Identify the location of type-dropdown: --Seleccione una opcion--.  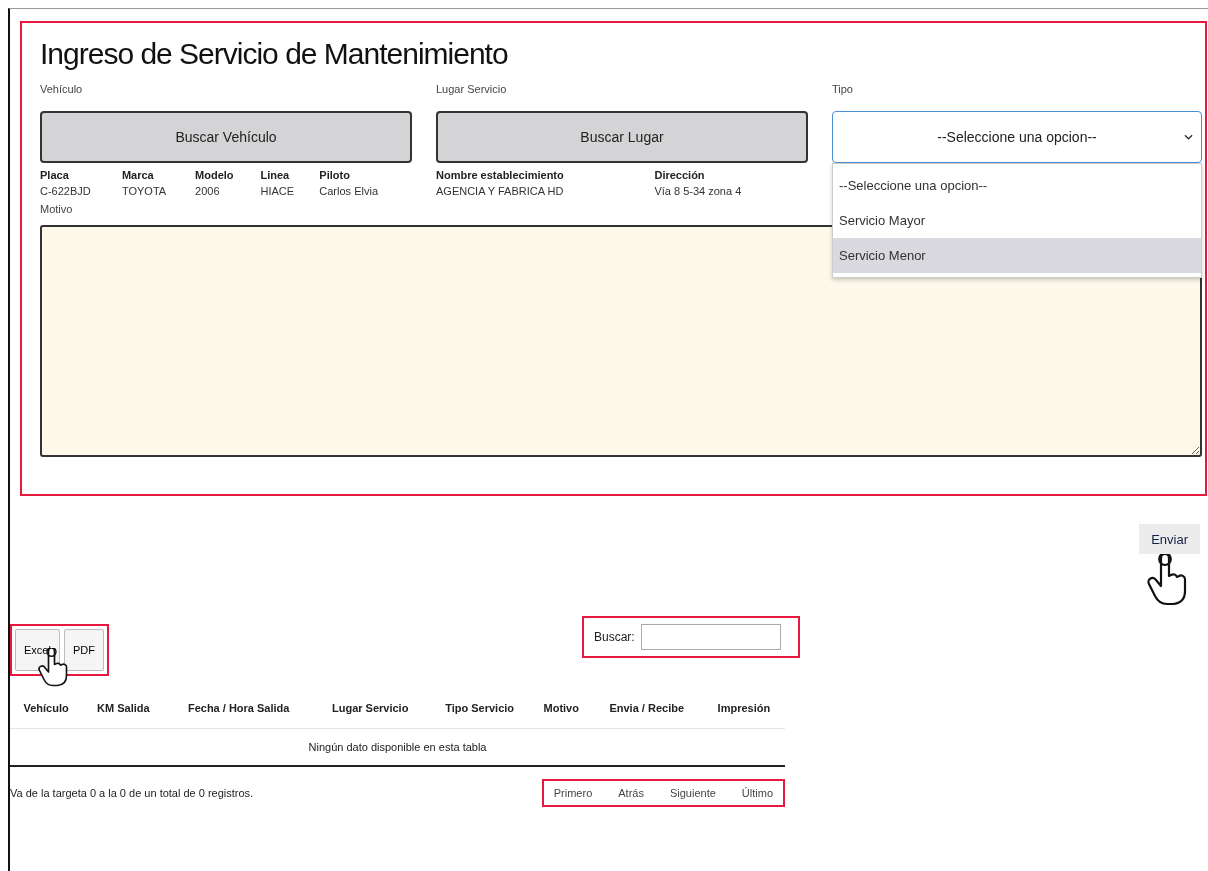
(1017, 137).